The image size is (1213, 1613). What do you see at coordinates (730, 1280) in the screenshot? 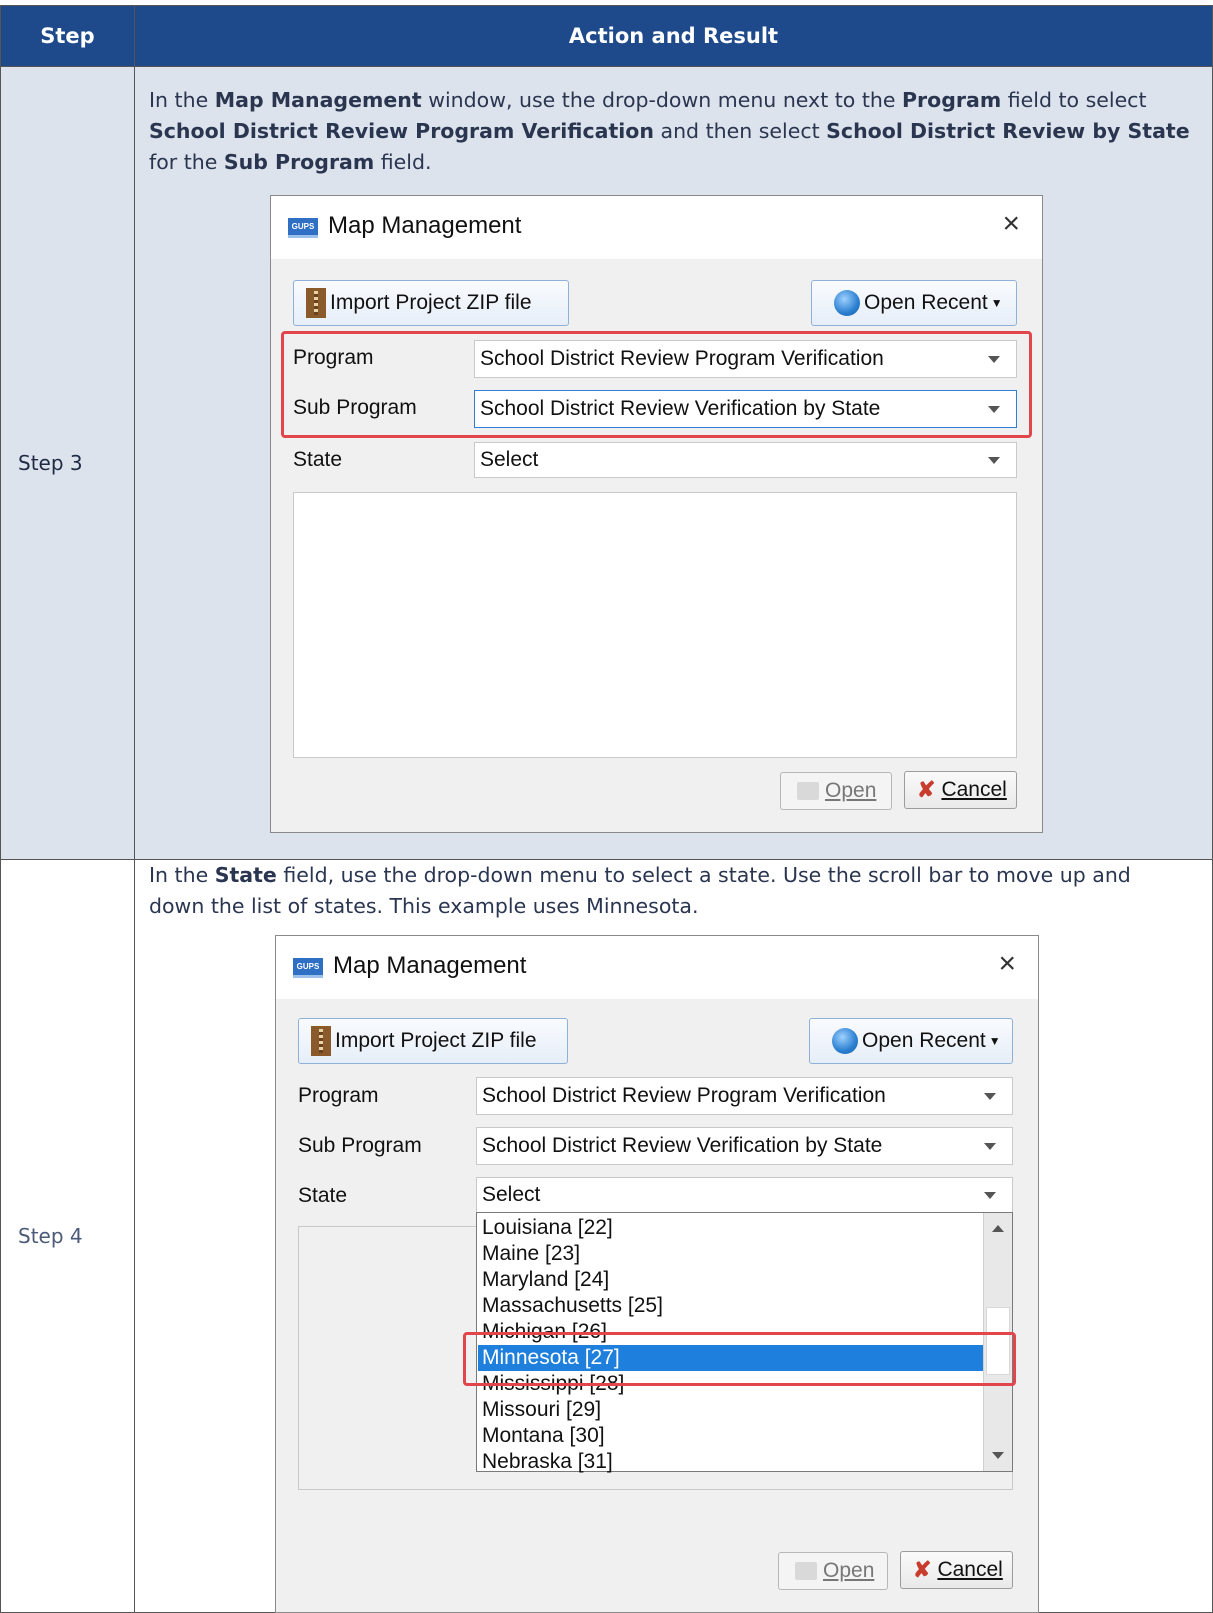
I see `state-option: Maryland [24]` at bounding box center [730, 1280].